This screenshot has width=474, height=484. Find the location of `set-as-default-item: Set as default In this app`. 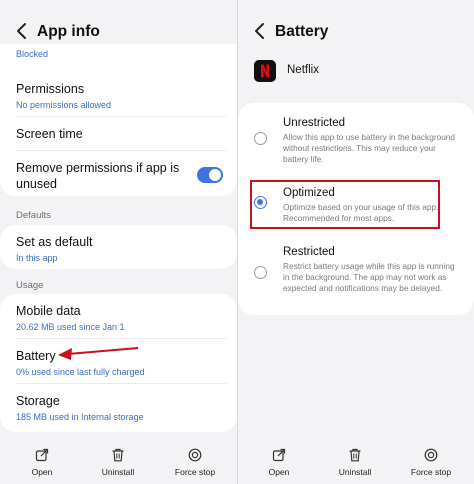

set-as-default-item: Set as default In this app is located at coordinates (121, 249).